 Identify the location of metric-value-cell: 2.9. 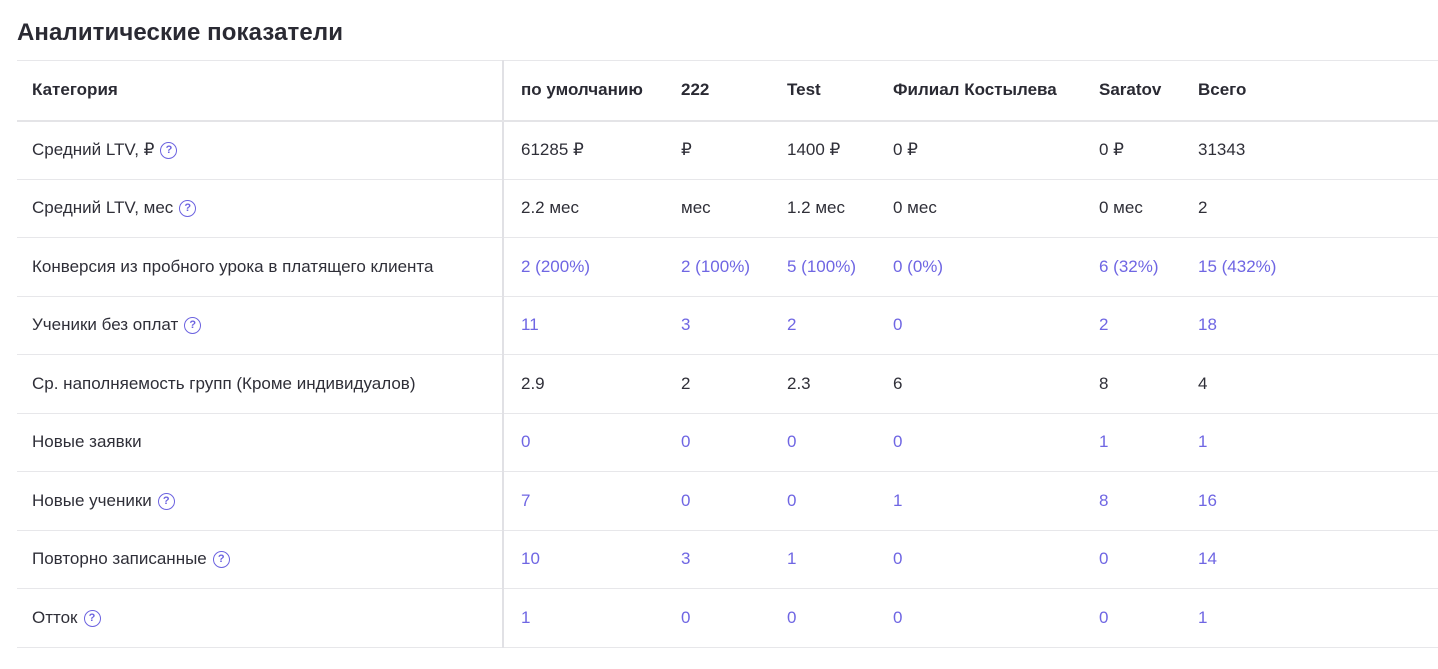
(583, 384).